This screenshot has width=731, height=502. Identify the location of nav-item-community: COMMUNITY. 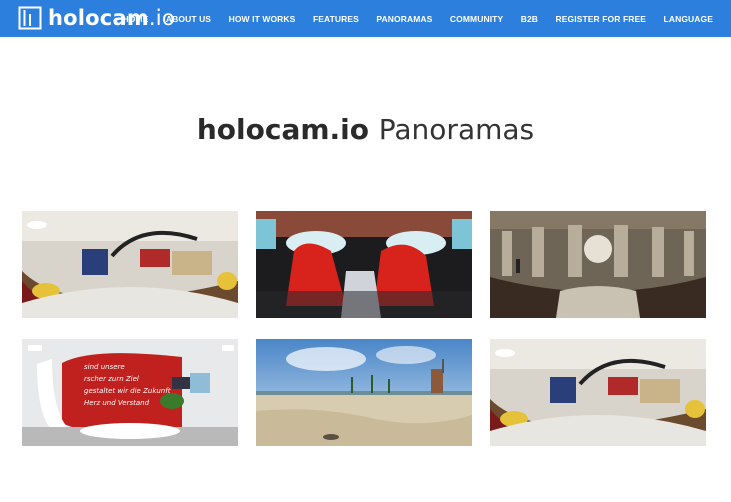
(476, 19).